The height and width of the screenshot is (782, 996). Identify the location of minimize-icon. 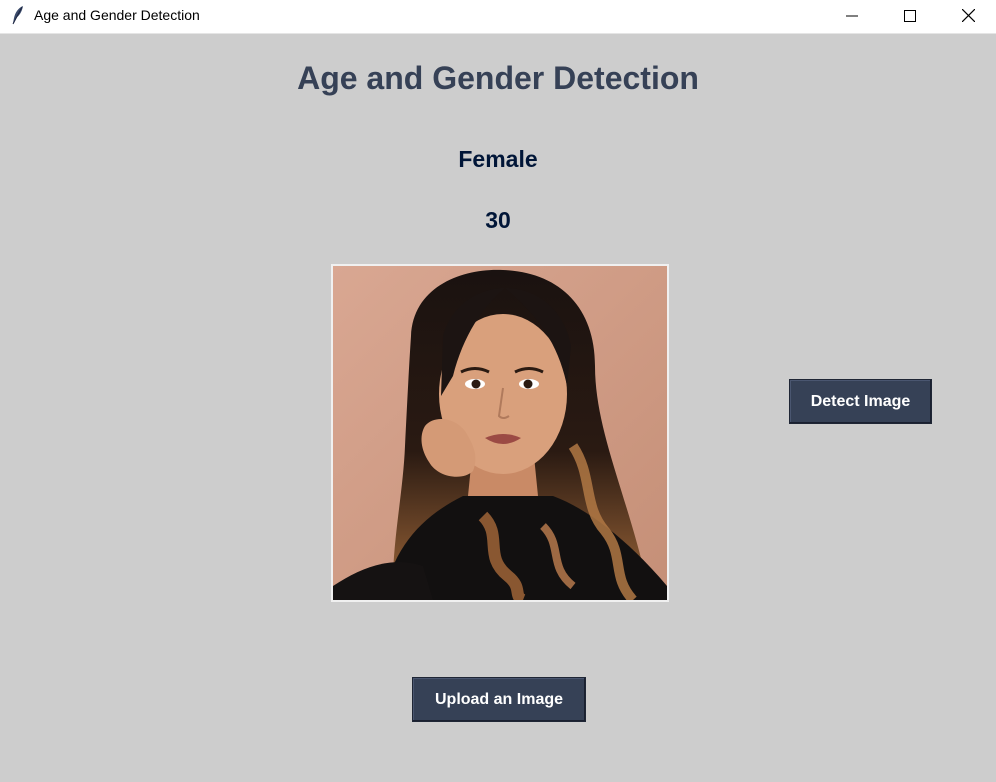
(852, 15).